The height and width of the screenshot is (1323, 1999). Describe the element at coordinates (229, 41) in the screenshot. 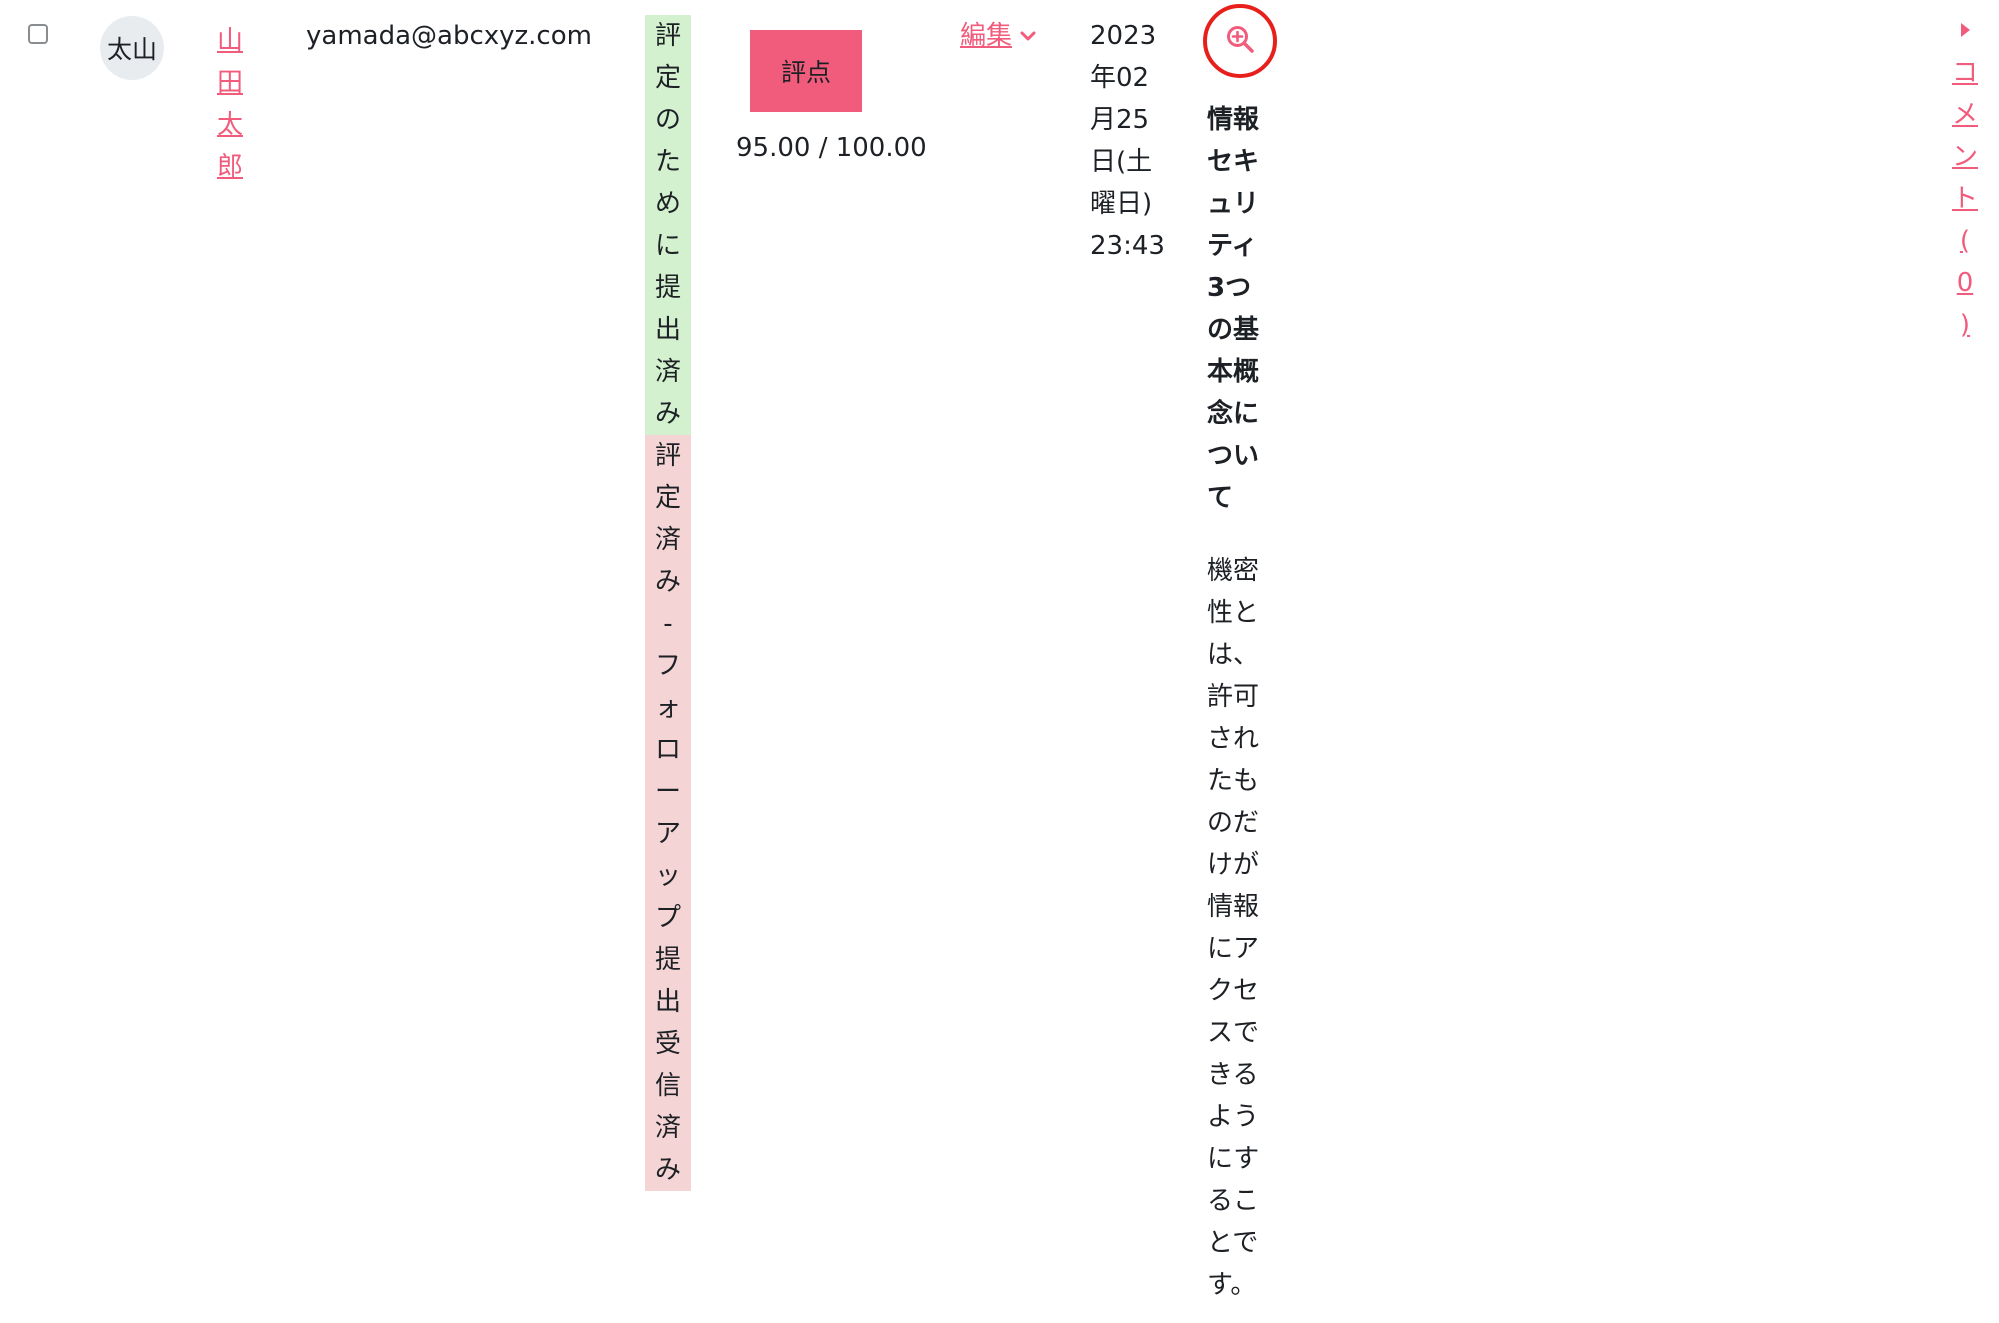

I see `user-name-char: 山` at that location.